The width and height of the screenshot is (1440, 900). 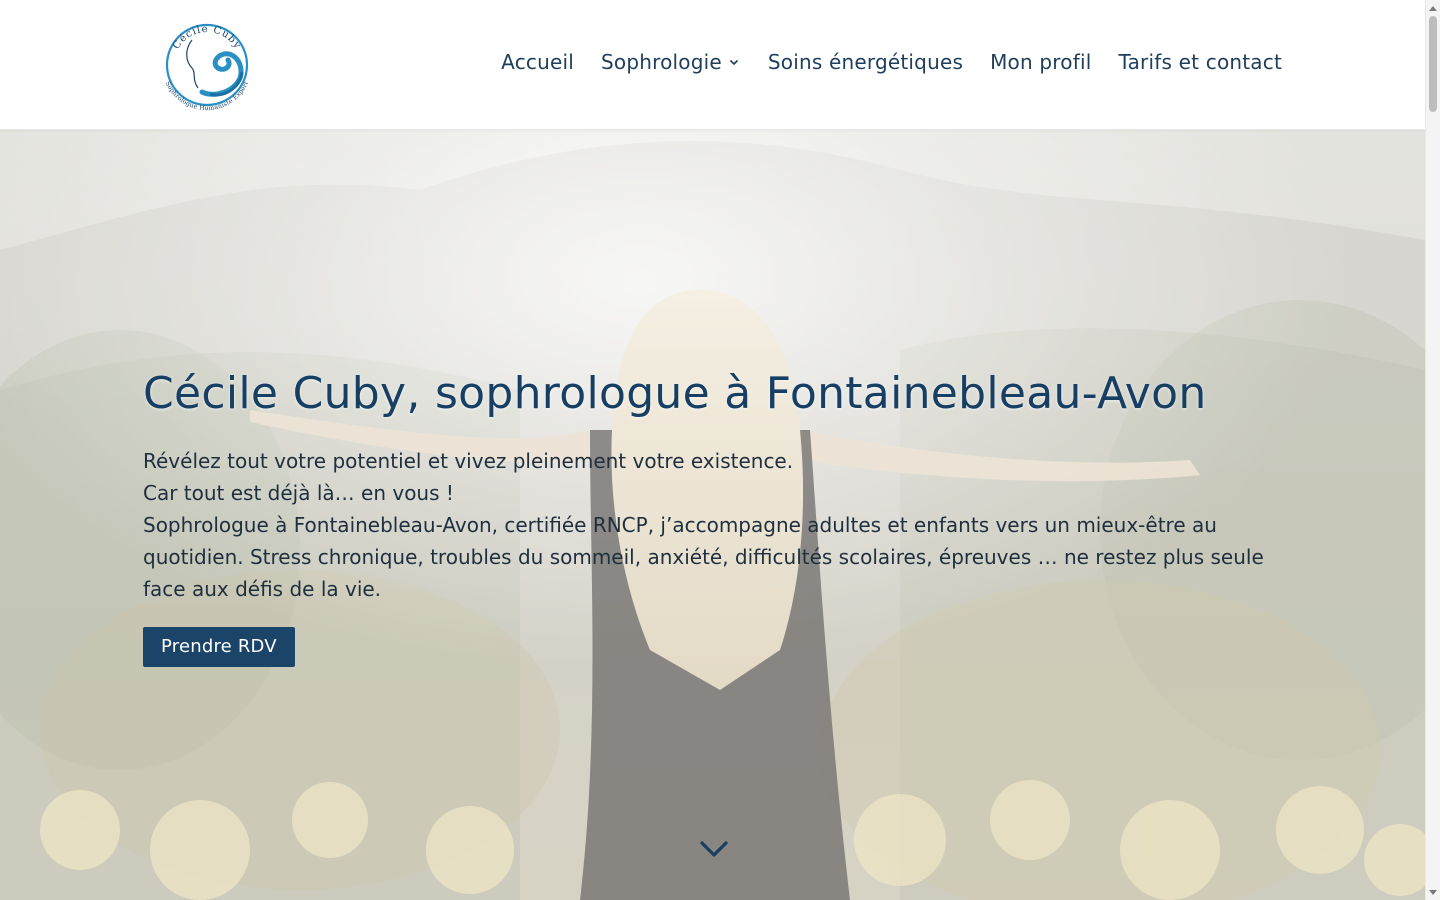 I want to click on hero-paragraph: Car tout est déjà là… en vous !, so click(x=298, y=492).